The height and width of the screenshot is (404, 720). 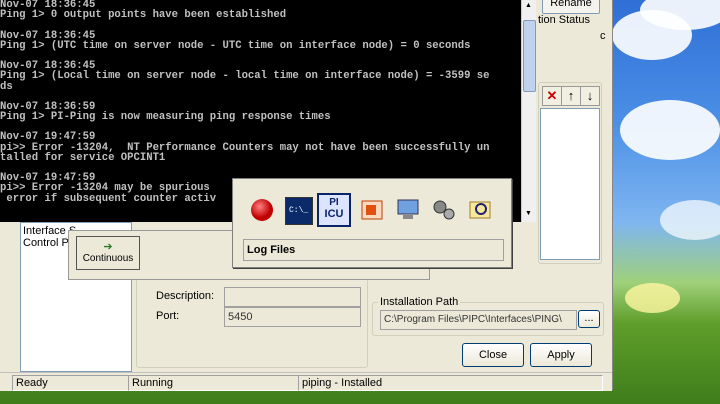 What do you see at coordinates (480, 210) in the screenshot?
I see `search-icon` at bounding box center [480, 210].